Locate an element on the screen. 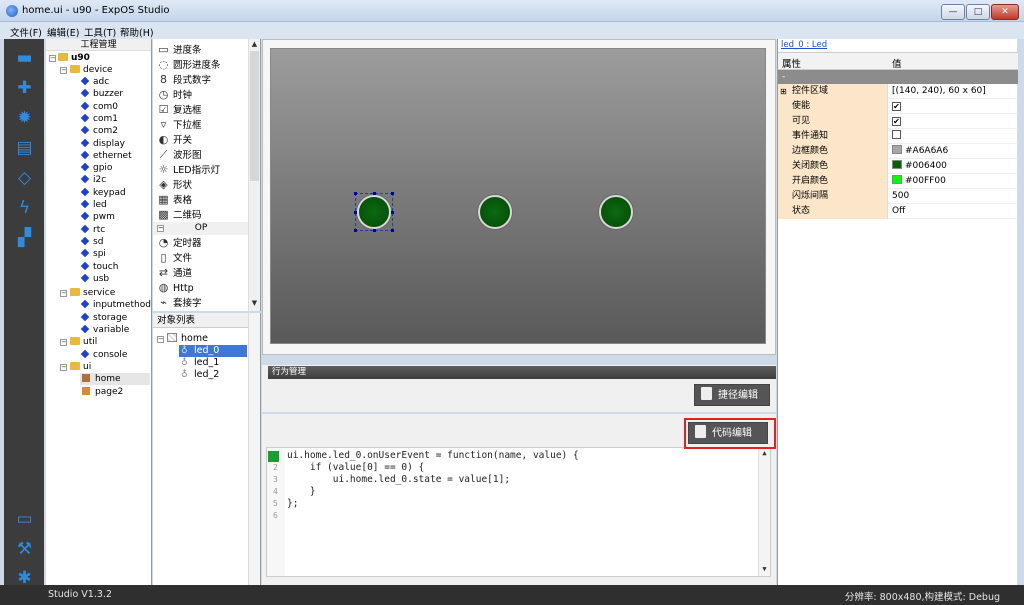 The width and height of the screenshot is (1024, 605). minimize-button: — is located at coordinates (953, 12).